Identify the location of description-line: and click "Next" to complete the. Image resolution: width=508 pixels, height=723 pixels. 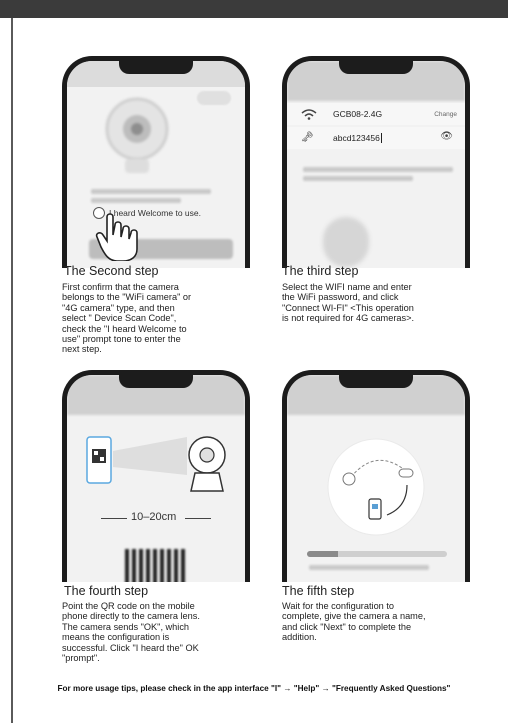
(347, 626).